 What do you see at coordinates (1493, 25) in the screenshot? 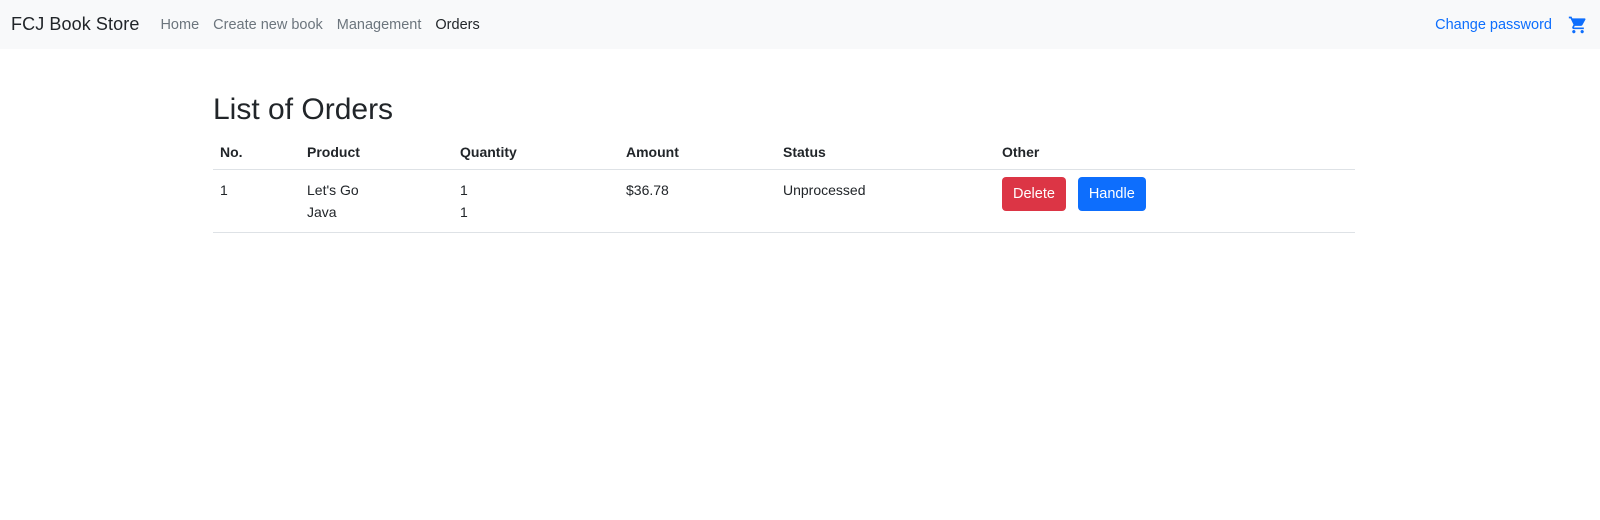
I see `change-password-link: Change password` at bounding box center [1493, 25].